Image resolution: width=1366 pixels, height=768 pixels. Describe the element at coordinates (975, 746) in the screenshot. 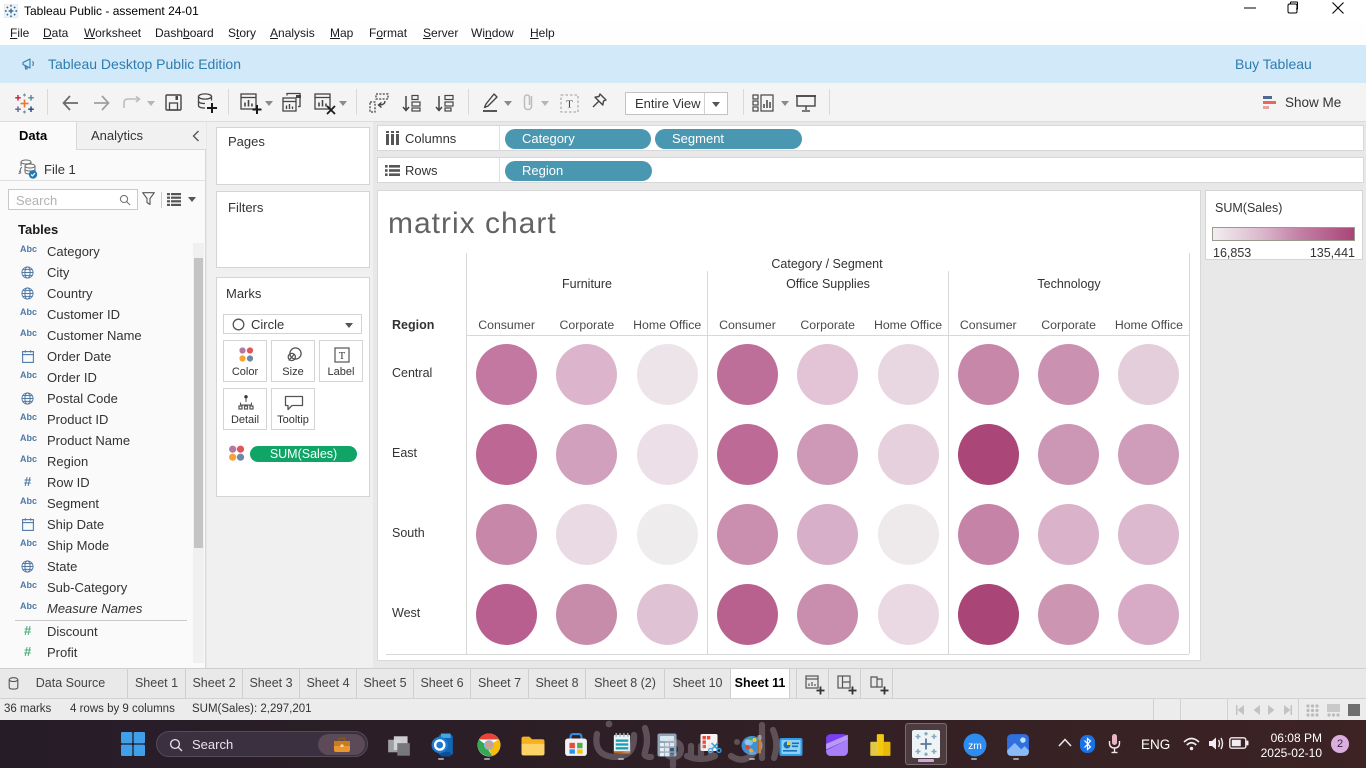

I see `svg-text: zm` at that location.